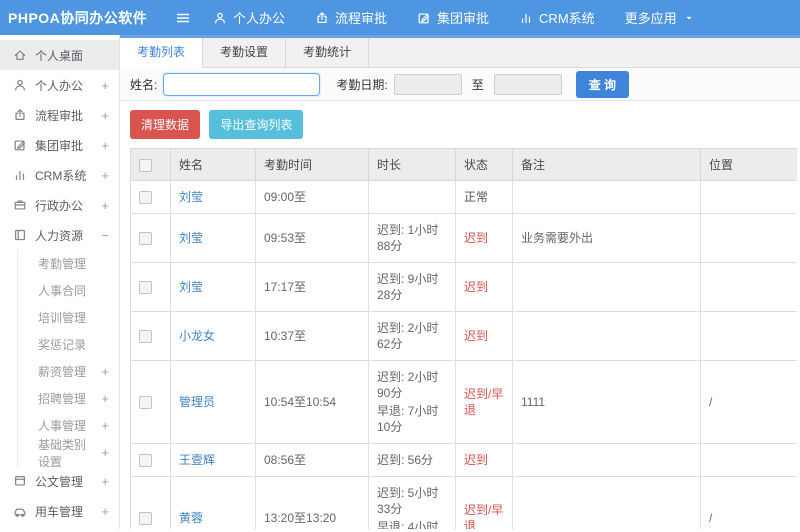 Image resolution: width=800 pixels, height=532 pixels. Describe the element at coordinates (197, 336) in the screenshot. I see `employee-name-link: 小龙女` at that location.